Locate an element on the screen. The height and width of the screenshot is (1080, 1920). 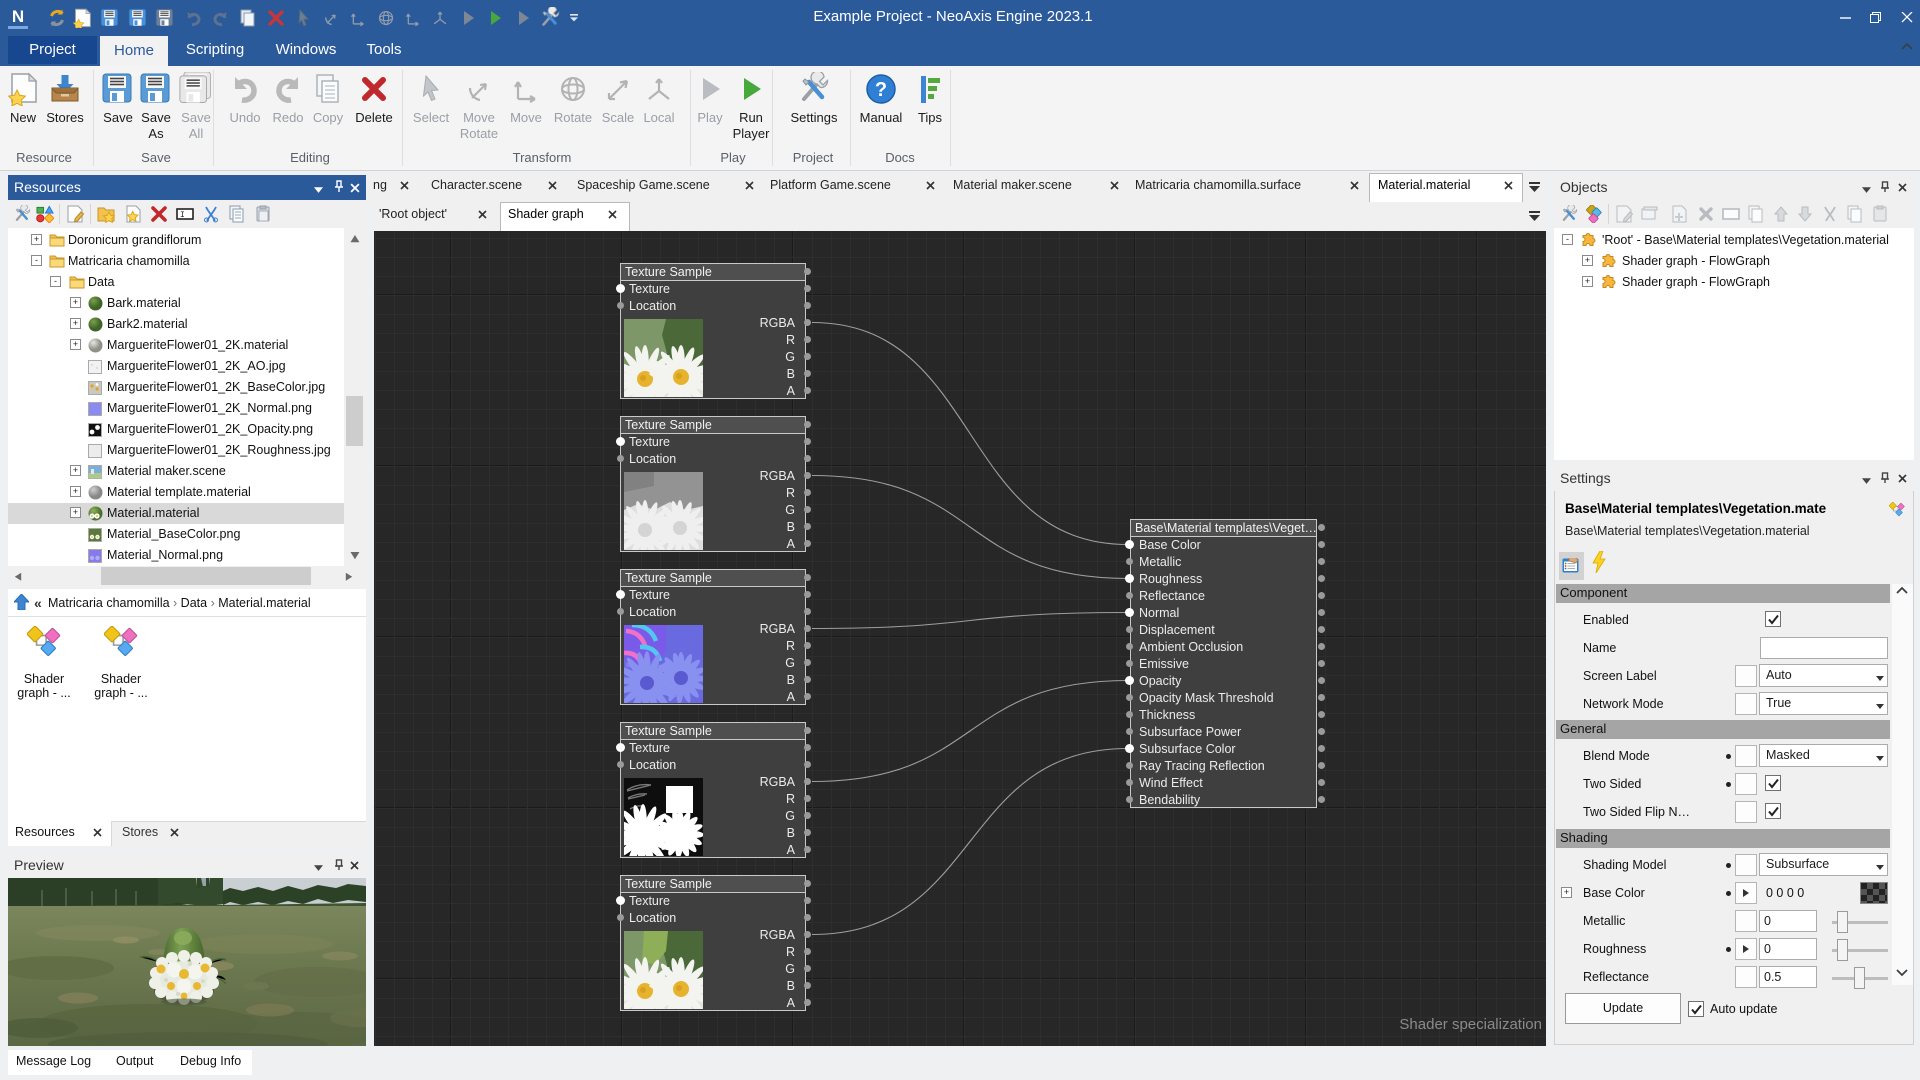
svg-text: I is located at coordinates (182, 215).